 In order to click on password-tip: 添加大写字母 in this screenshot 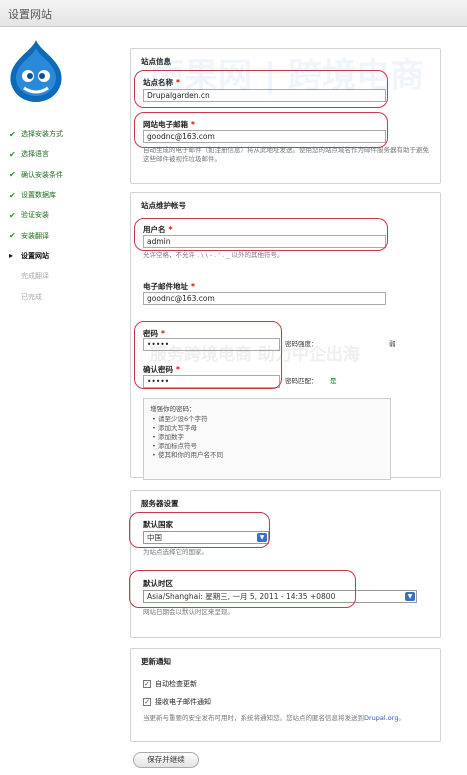, I will do `click(267, 428)`.